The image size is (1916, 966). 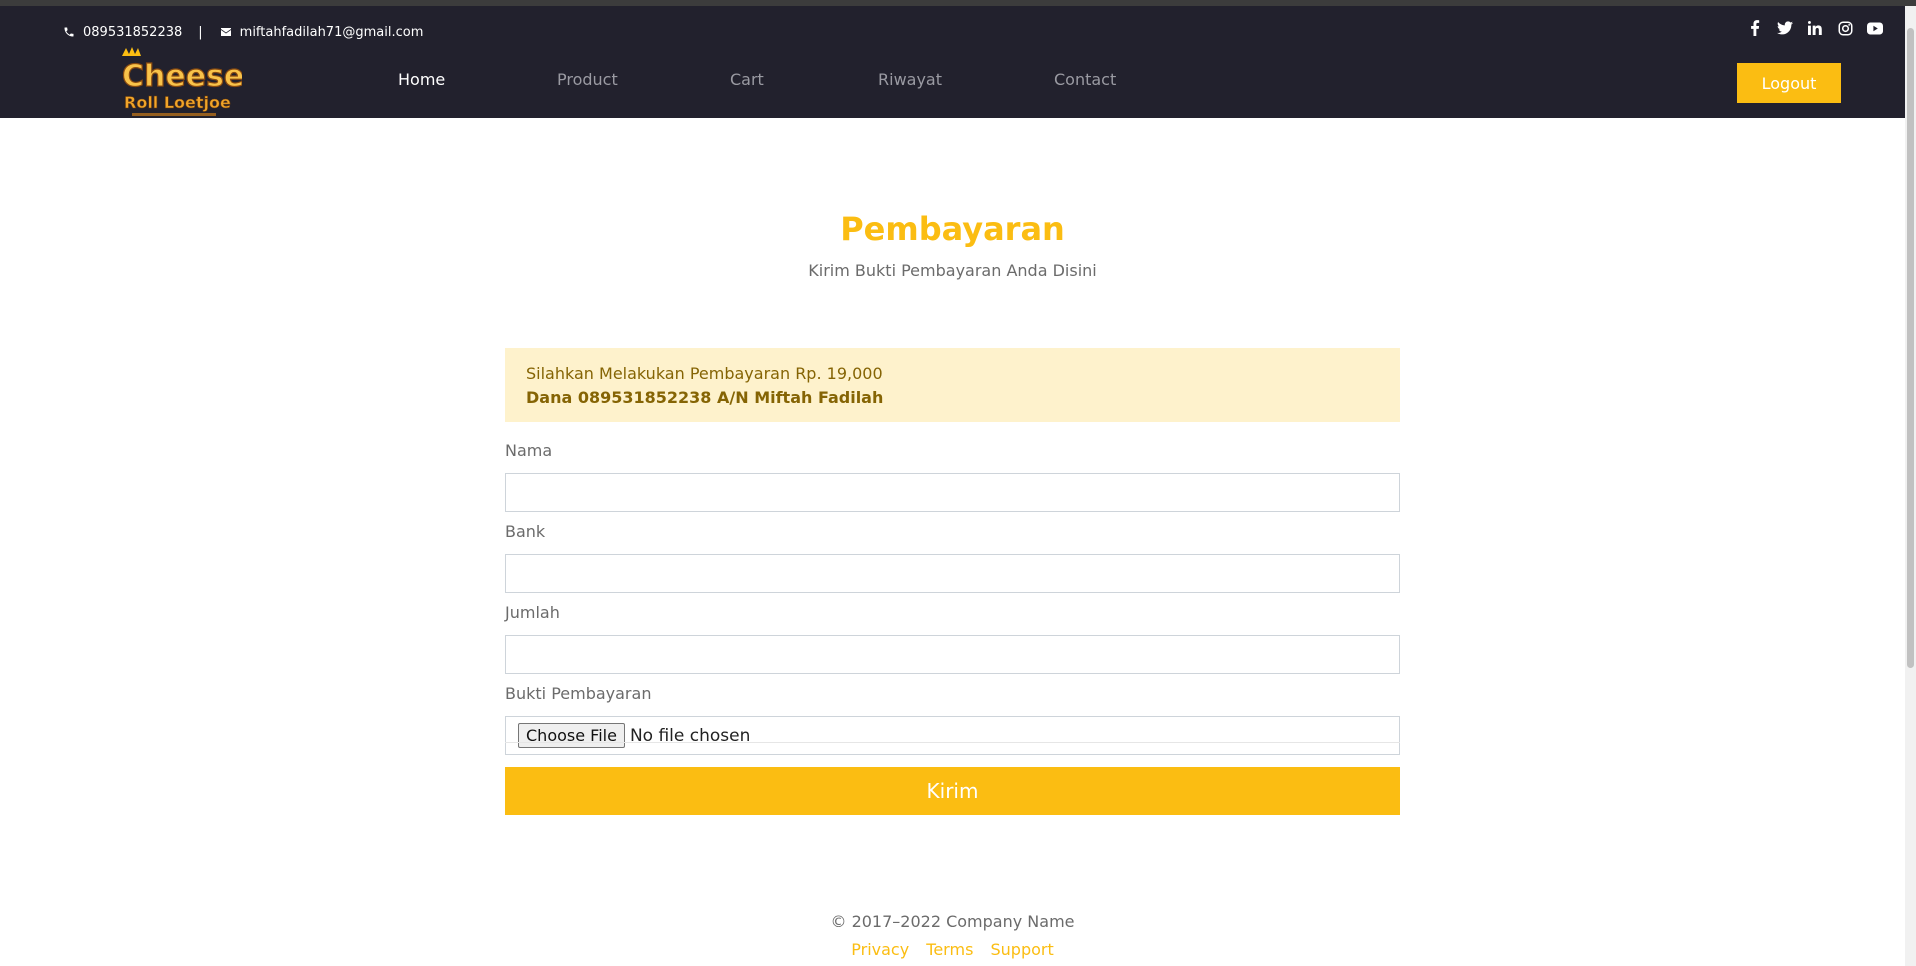 I want to click on main-nav: Home Product Cart Riwayat Contact, so click(x=757, y=79).